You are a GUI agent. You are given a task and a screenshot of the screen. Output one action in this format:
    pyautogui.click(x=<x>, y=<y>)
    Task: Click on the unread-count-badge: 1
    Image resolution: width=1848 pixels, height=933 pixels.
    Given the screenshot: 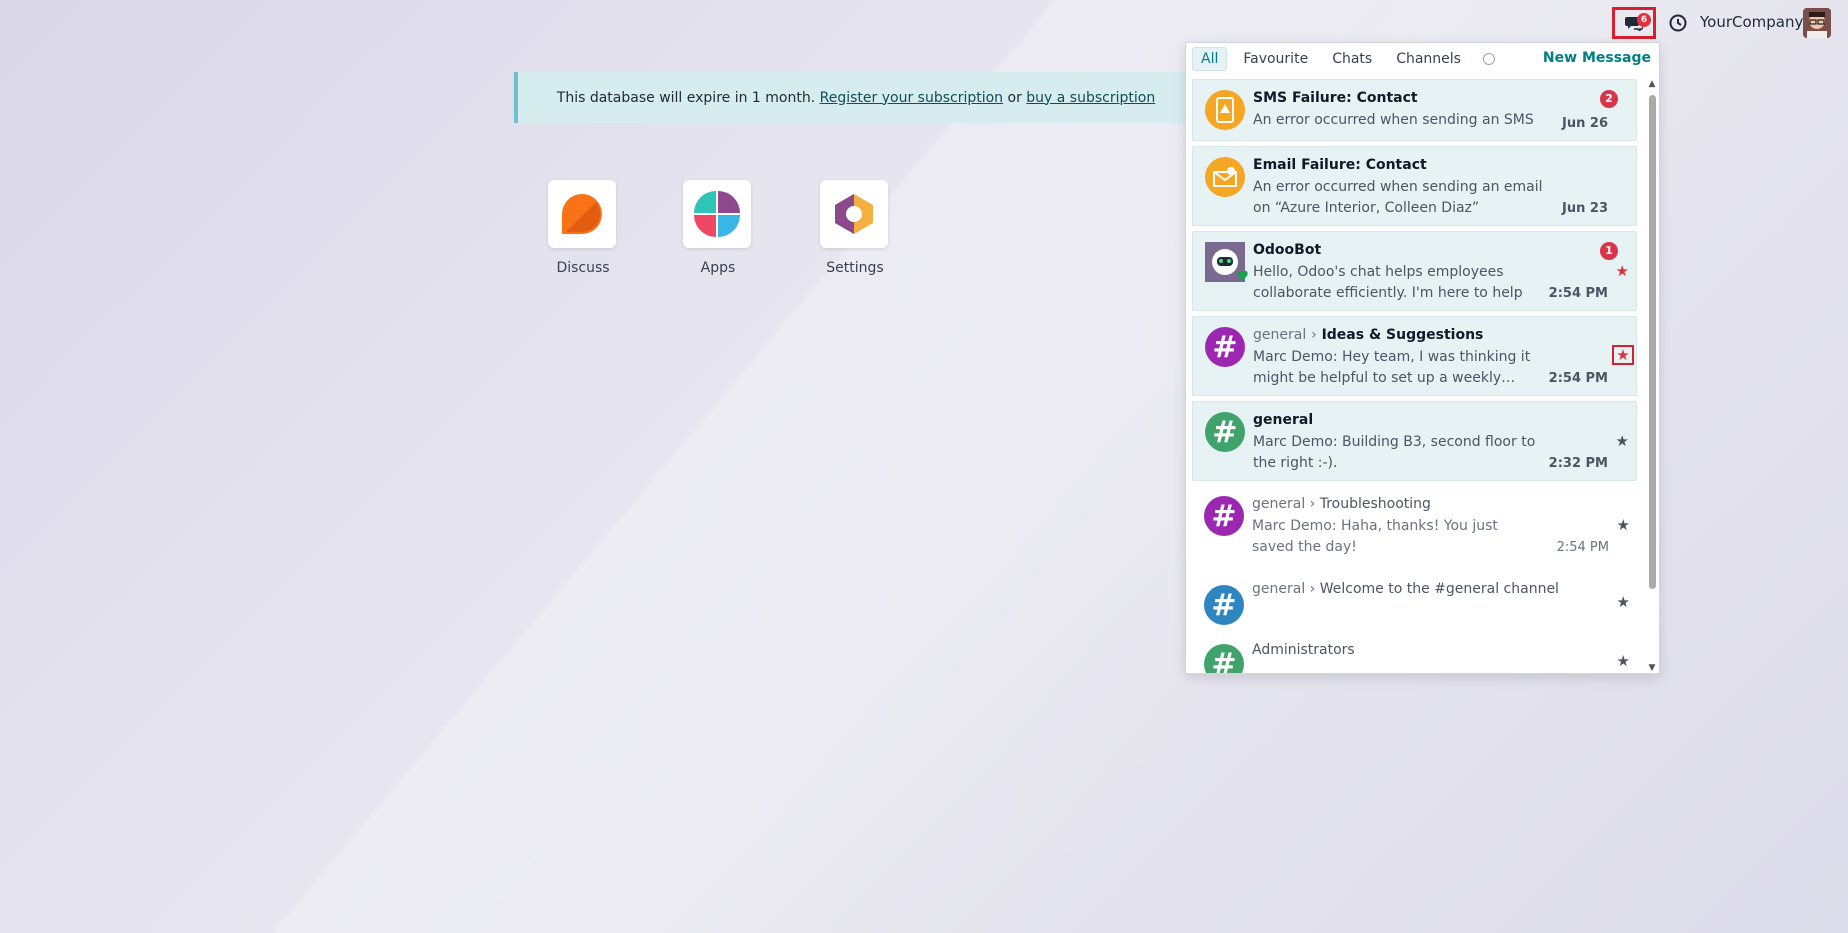 What is the action you would take?
    pyautogui.click(x=1609, y=251)
    